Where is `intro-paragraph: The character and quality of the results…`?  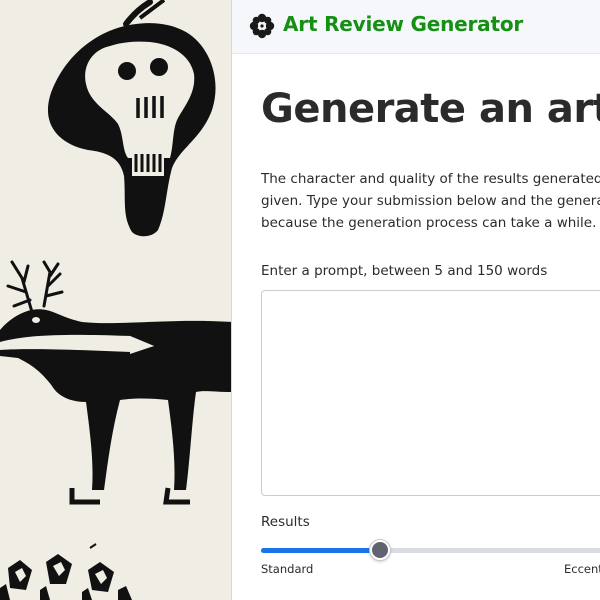
intro-paragraph: The character and quality of the results… is located at coordinates (430, 201).